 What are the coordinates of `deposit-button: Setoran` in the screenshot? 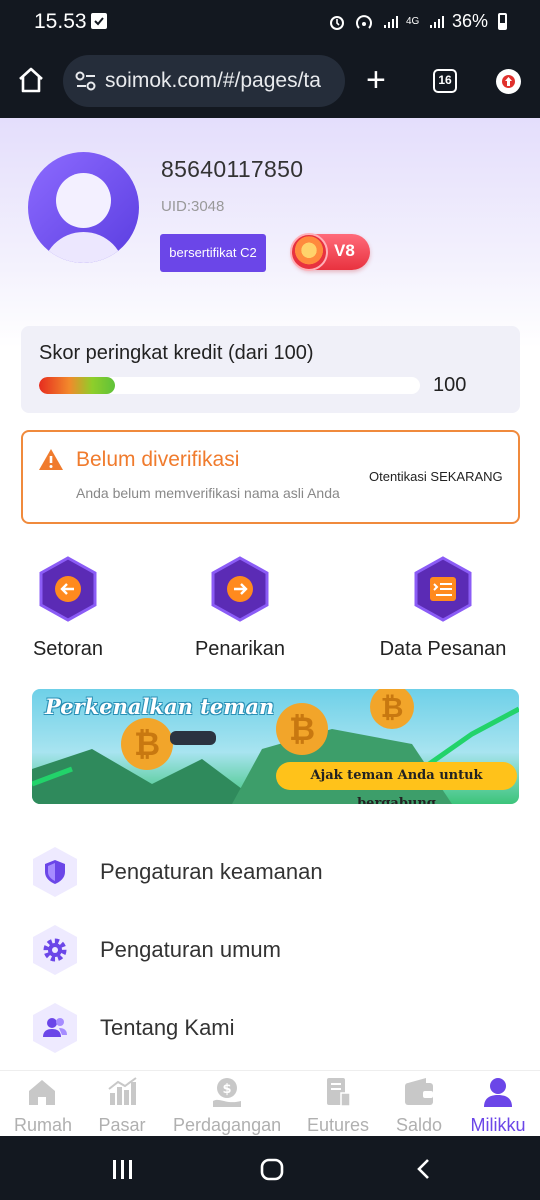 It's located at (68, 608).